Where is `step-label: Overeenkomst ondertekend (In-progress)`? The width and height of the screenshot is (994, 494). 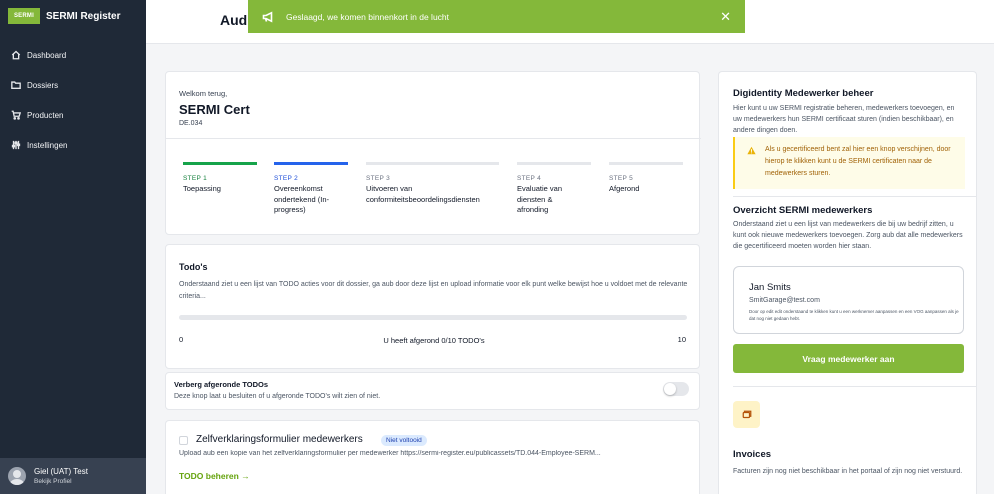
step-label: Overeenkomst ondertekend (In-progress) is located at coordinates (302, 199).